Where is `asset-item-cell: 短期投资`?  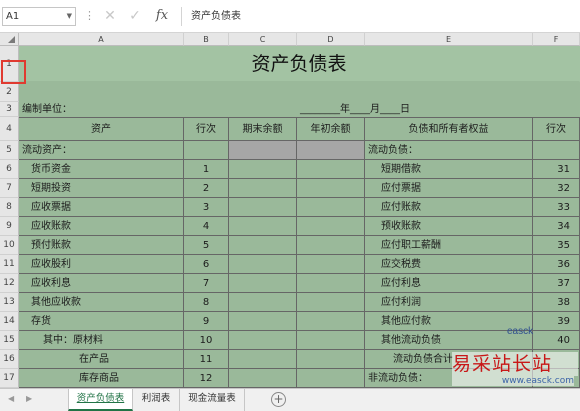
asset-item-cell: 短期投资 is located at coordinates (101, 188).